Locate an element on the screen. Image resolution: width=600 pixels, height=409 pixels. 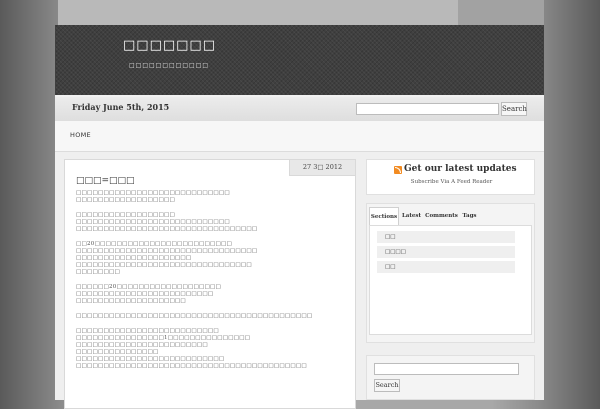
date-bar: Friday June 5th, 2015 Search is located at coordinates (299, 109).